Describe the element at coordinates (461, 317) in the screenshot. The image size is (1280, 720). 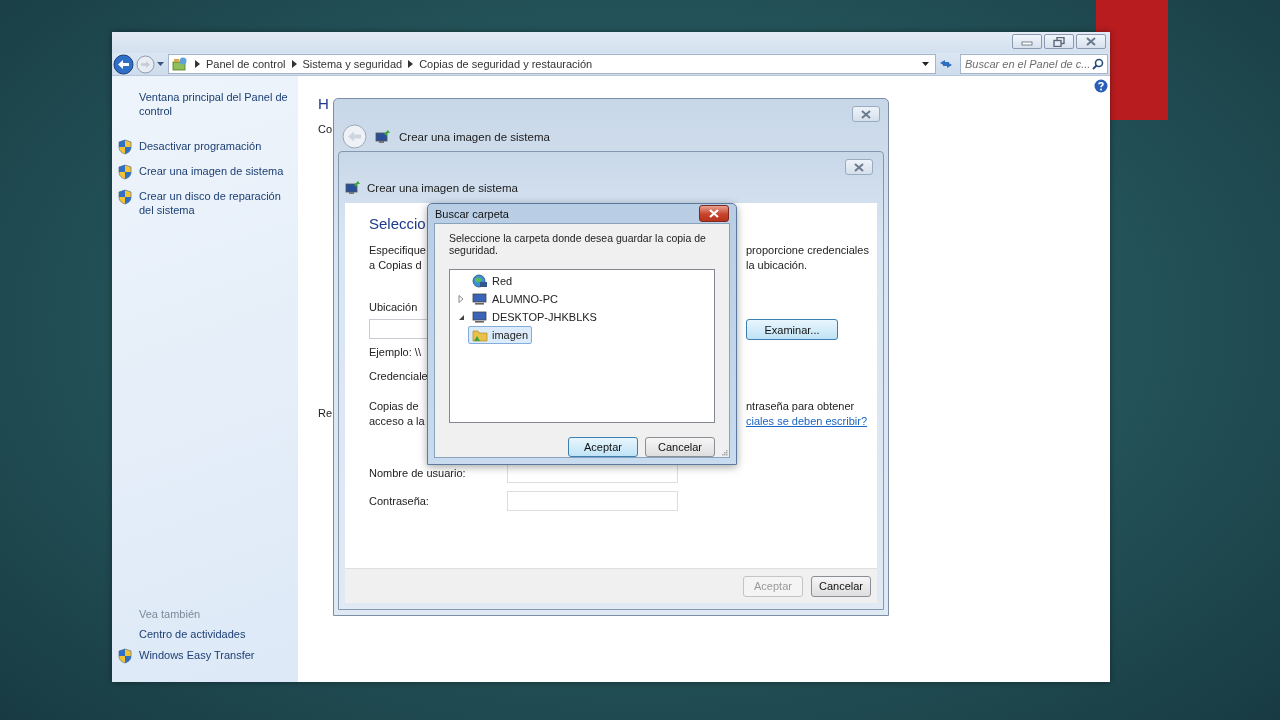
I see `expanded-arrow-icon` at that location.